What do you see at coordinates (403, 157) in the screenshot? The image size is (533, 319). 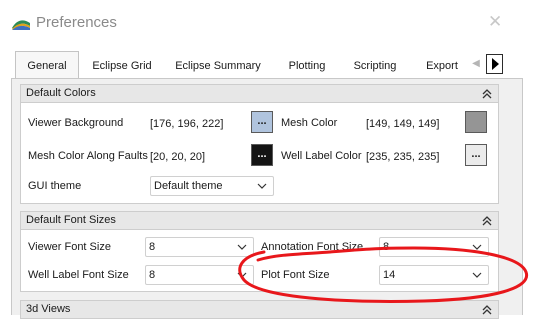 I see `well-label-color-value: [235, 235, 235]` at bounding box center [403, 157].